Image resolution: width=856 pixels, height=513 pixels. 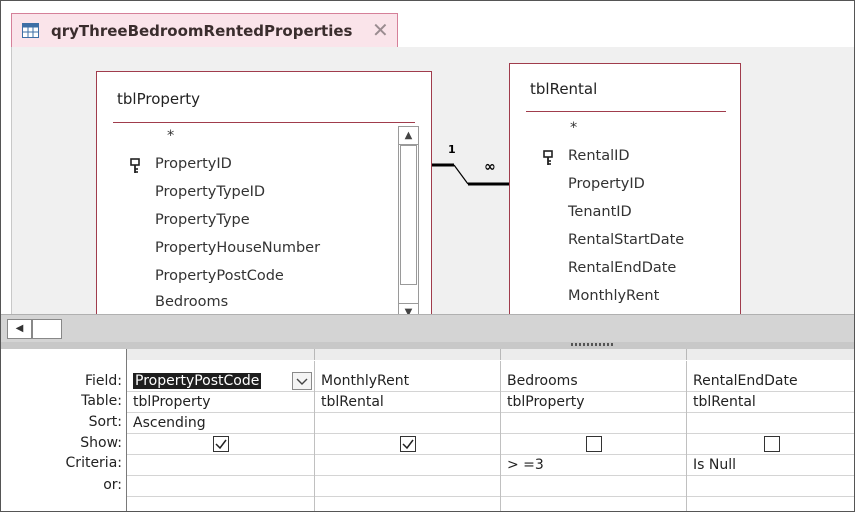 I want to click on tab-title: qryThreeBedroomRentedProperties, so click(x=202, y=31).